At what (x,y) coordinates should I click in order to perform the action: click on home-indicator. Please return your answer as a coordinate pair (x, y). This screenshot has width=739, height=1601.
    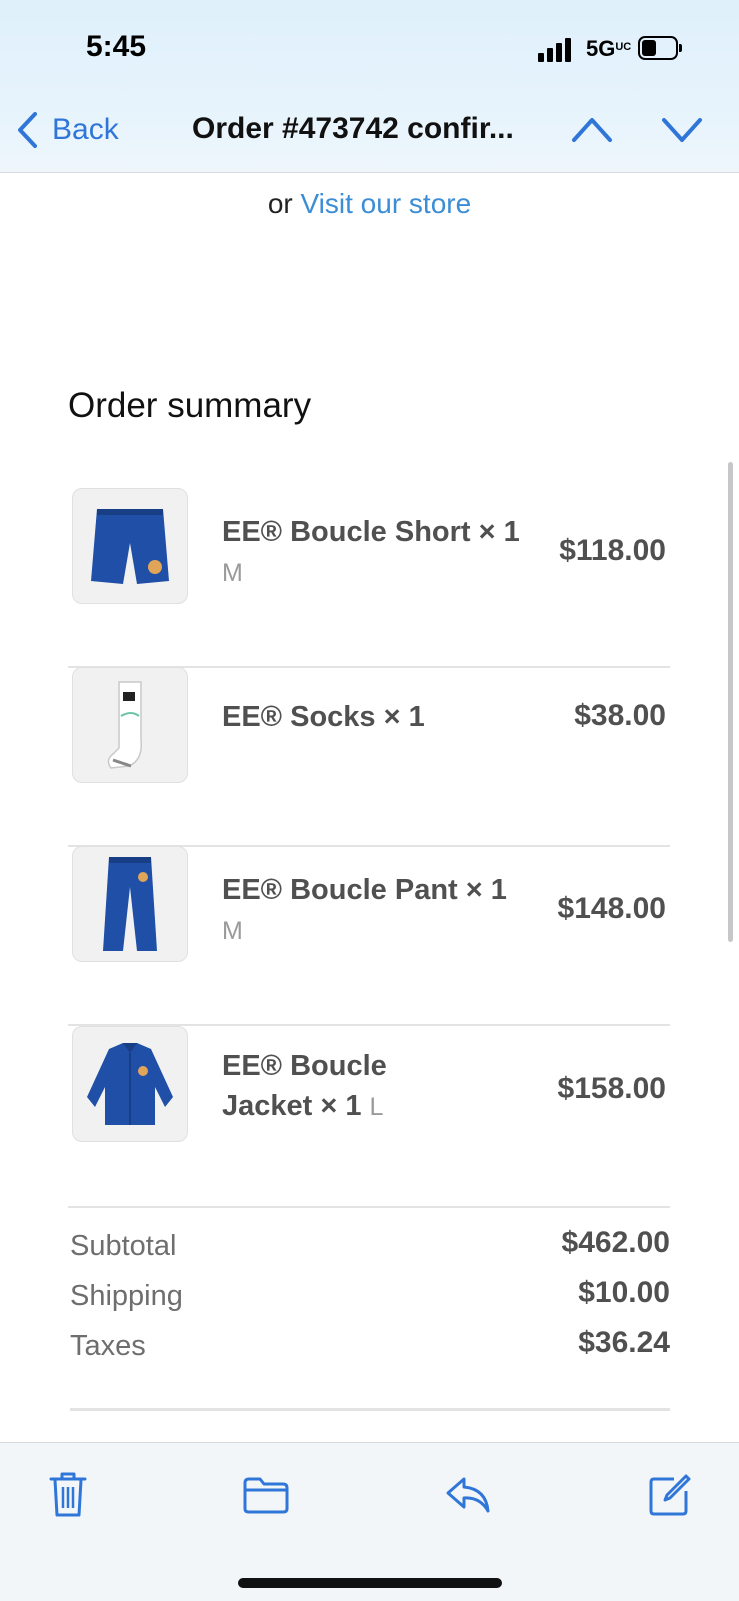
    Looking at the image, I should click on (370, 1583).